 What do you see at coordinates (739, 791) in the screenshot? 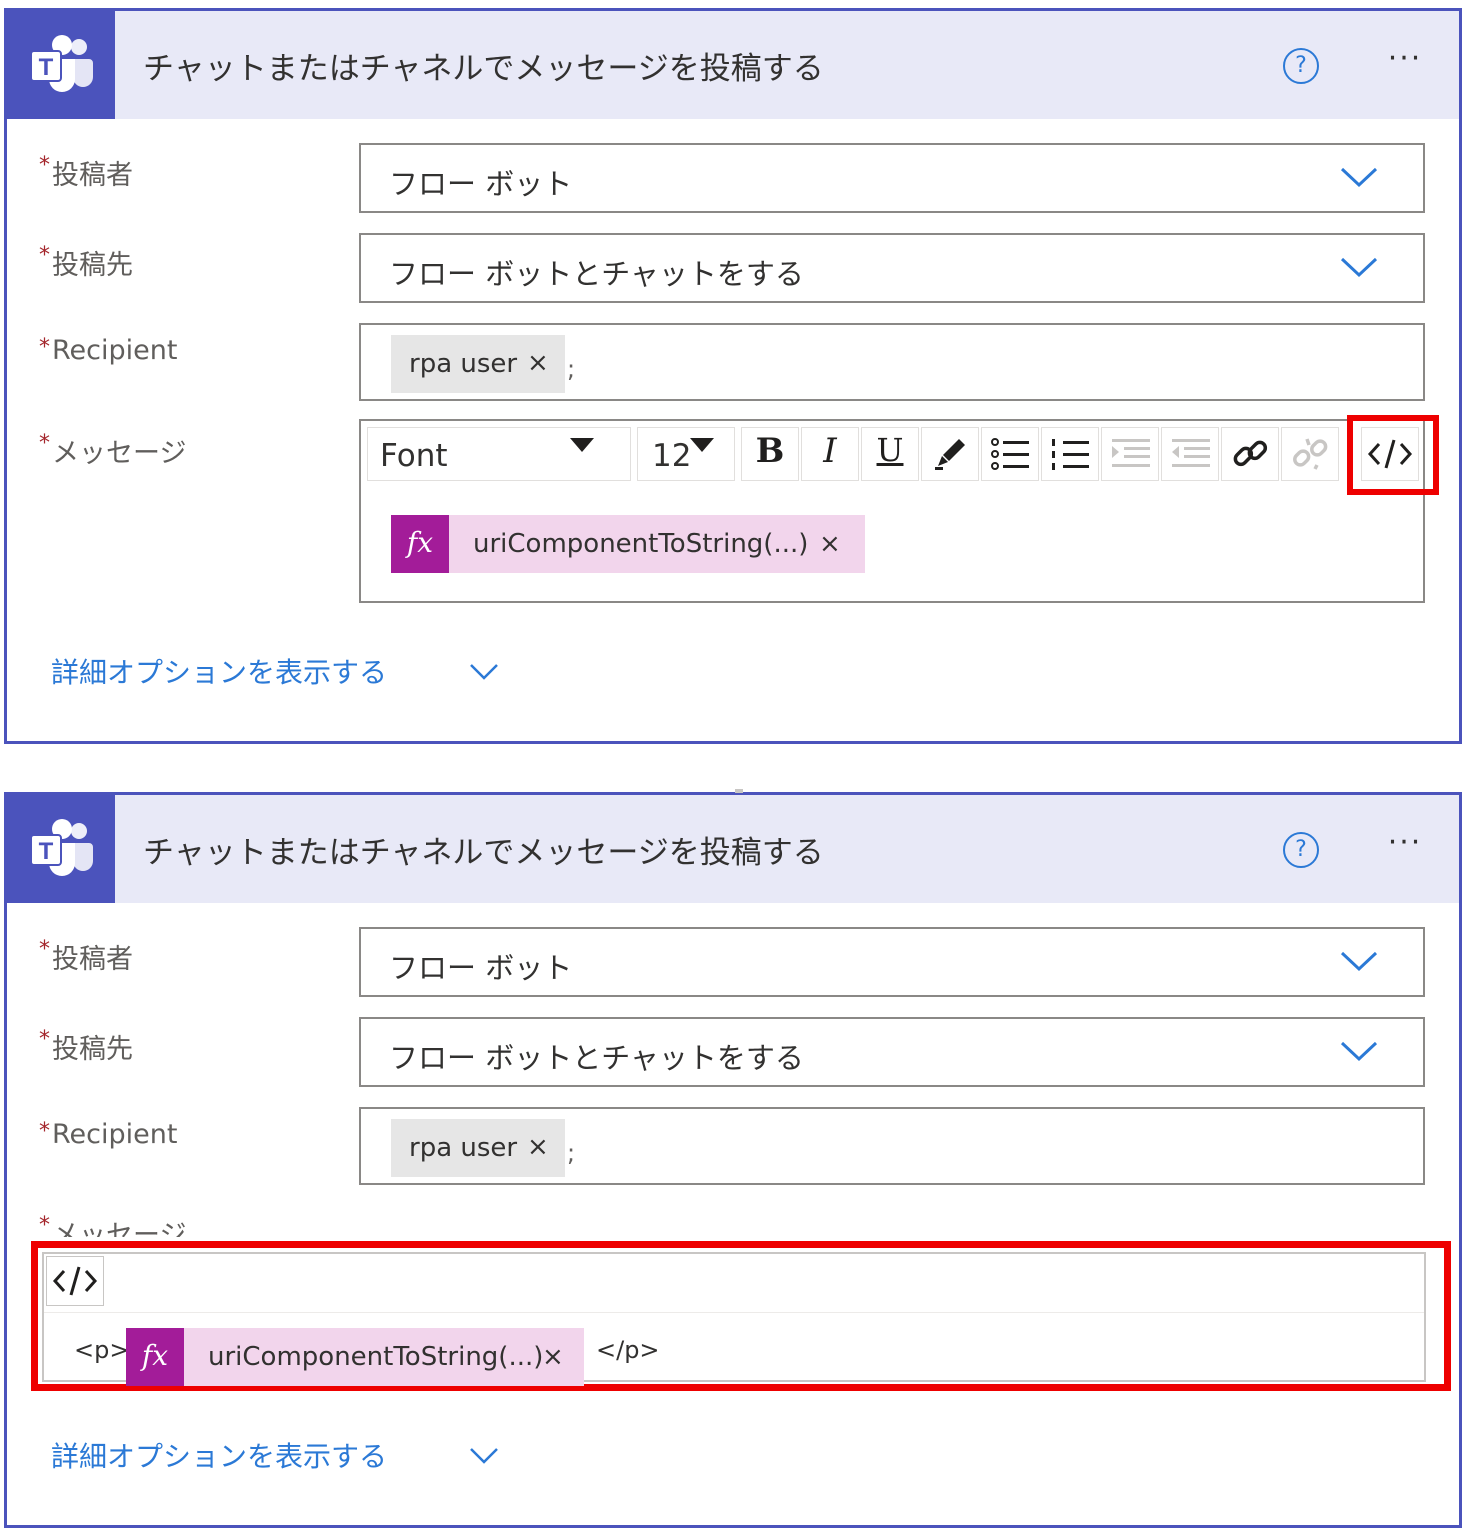
I see `connector-marker` at bounding box center [739, 791].